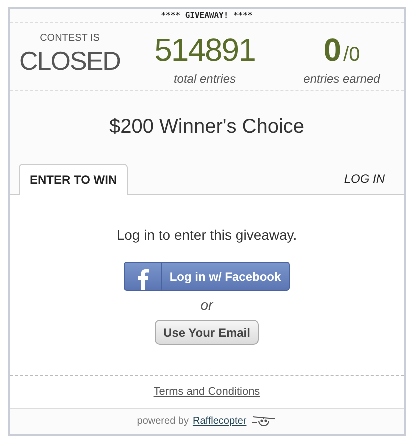  Describe the element at coordinates (352, 55) in the screenshot. I see `entries-possible-count: /0` at that location.